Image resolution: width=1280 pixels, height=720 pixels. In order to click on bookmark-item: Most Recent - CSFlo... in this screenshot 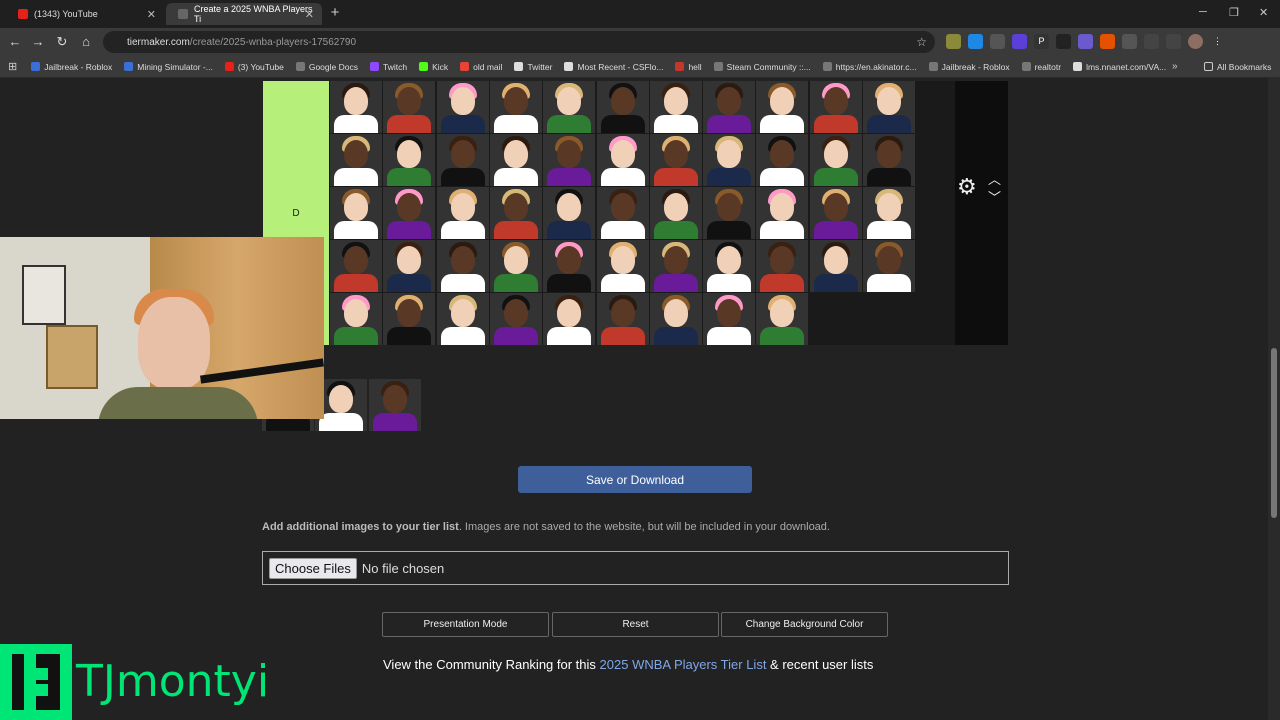, I will do `click(613, 67)`.